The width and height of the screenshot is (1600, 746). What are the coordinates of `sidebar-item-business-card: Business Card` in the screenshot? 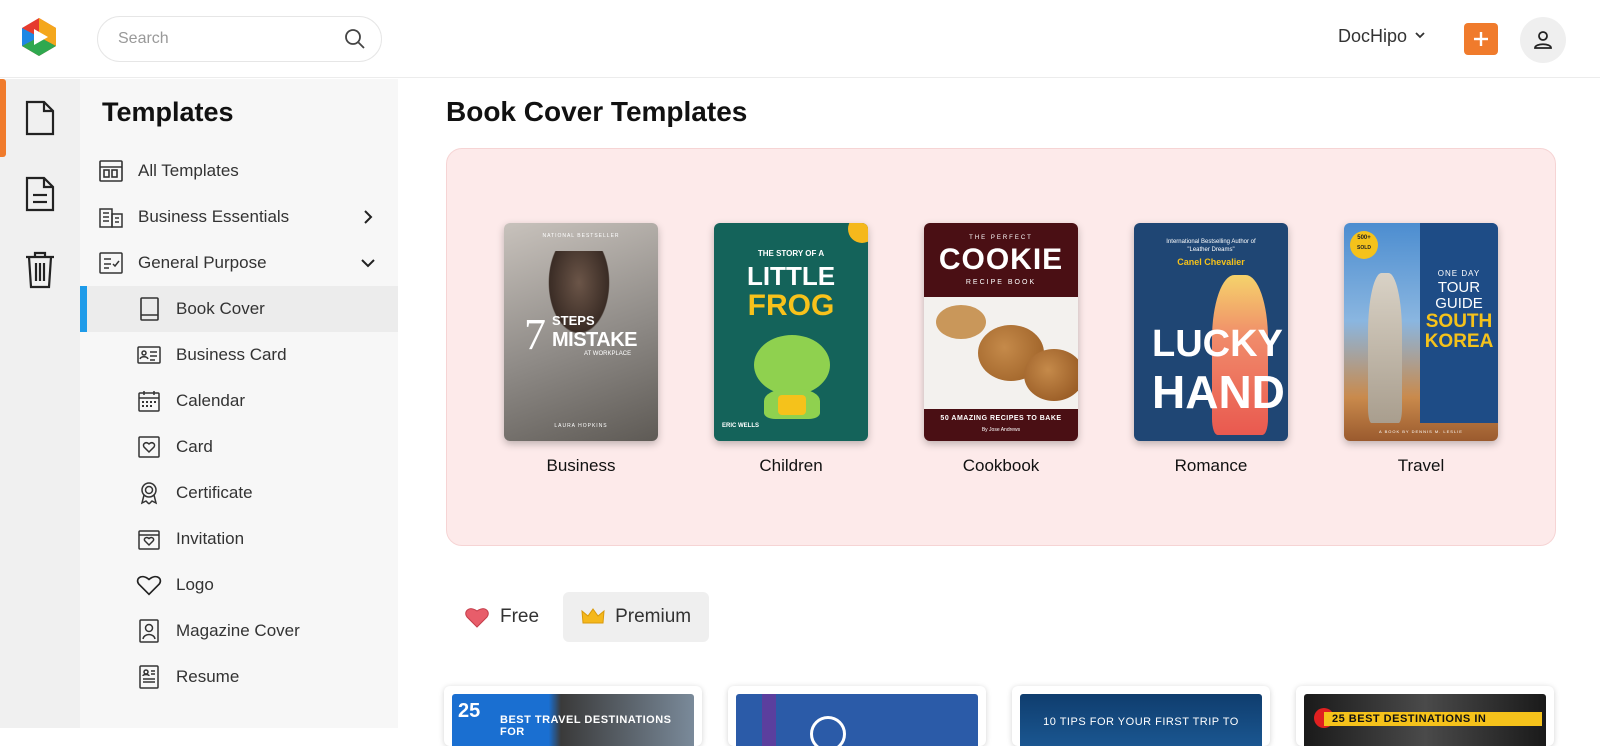 It's located at (239, 355).